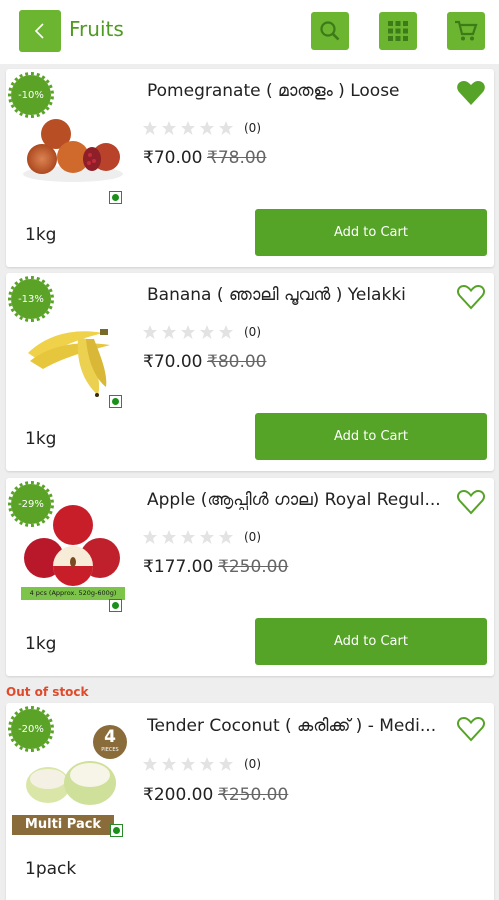  I want to click on pieces-badge: 4 PIECES, so click(110, 742).